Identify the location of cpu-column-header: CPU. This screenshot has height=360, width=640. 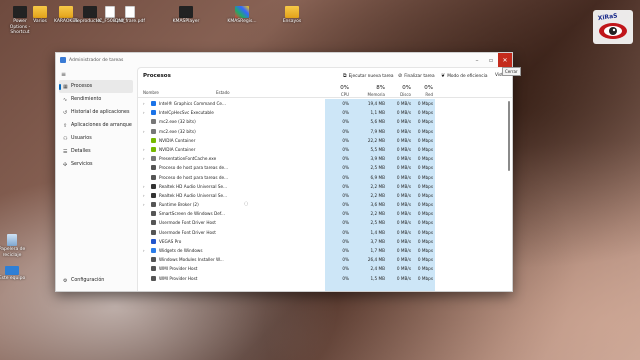
(337, 94).